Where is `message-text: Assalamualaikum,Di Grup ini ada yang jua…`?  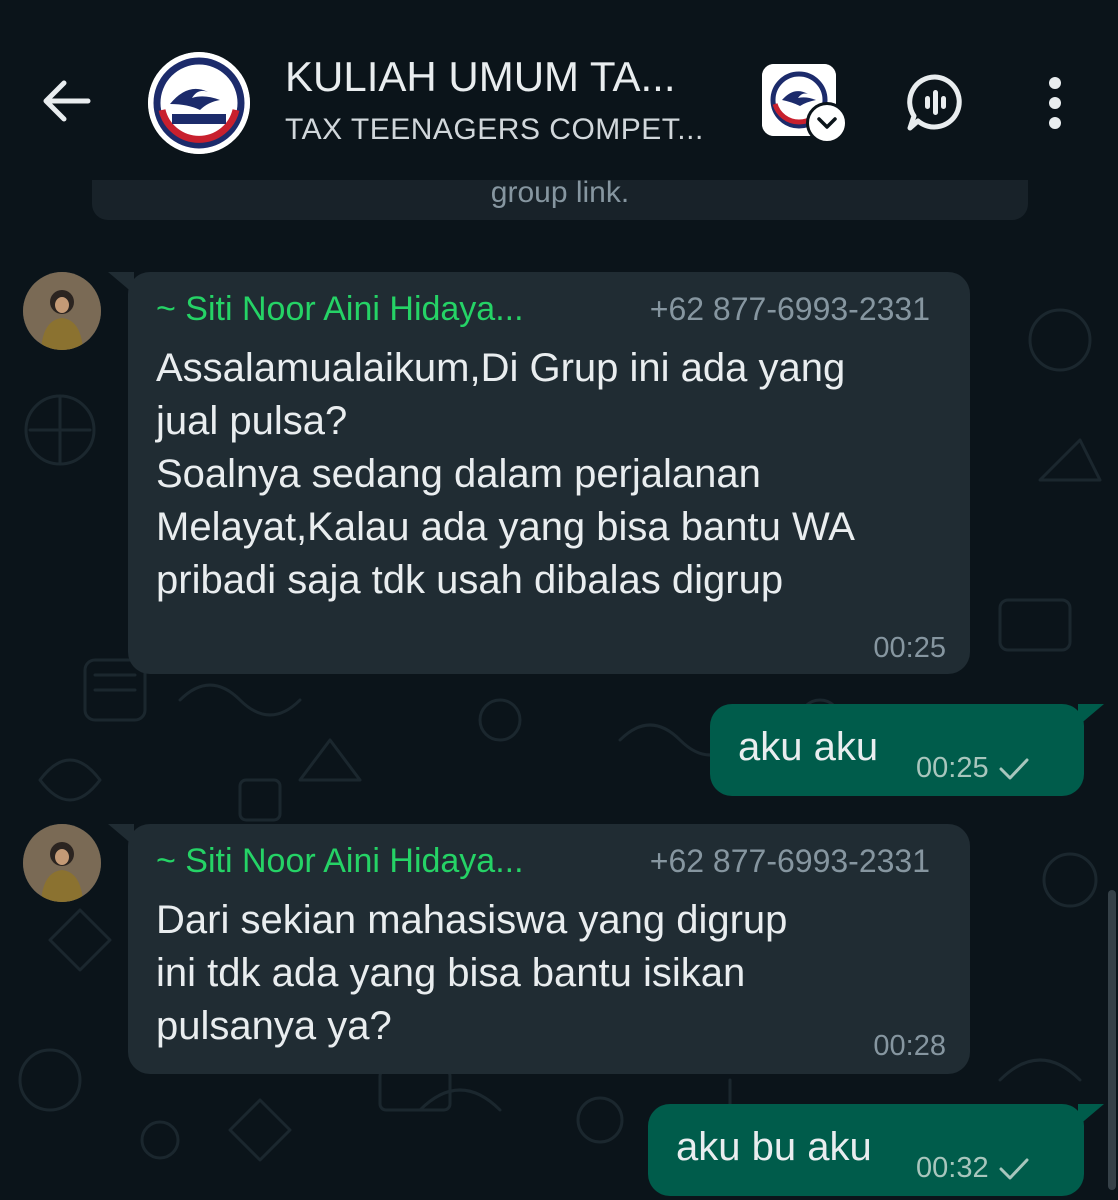 message-text: Assalamualaikum,Di Grup ini ada yang jua… is located at coordinates (505, 474).